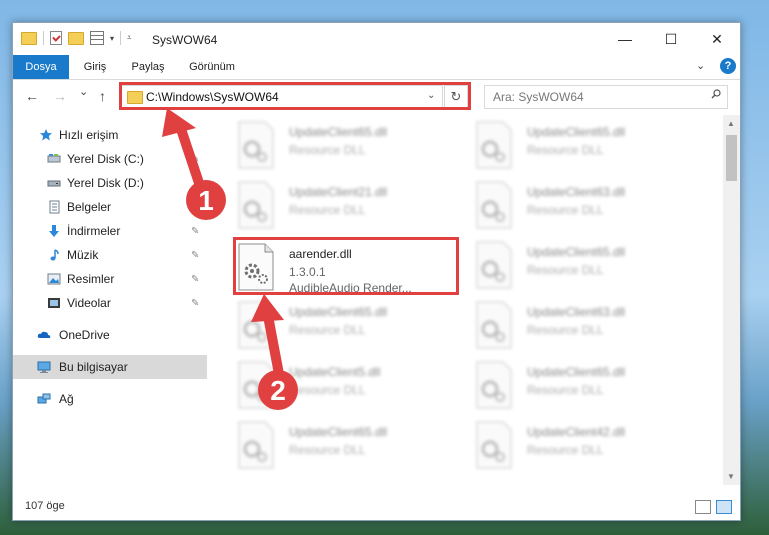 Image resolution: width=769 pixels, height=535 pixels. I want to click on scroll-thumb, so click(731, 158).